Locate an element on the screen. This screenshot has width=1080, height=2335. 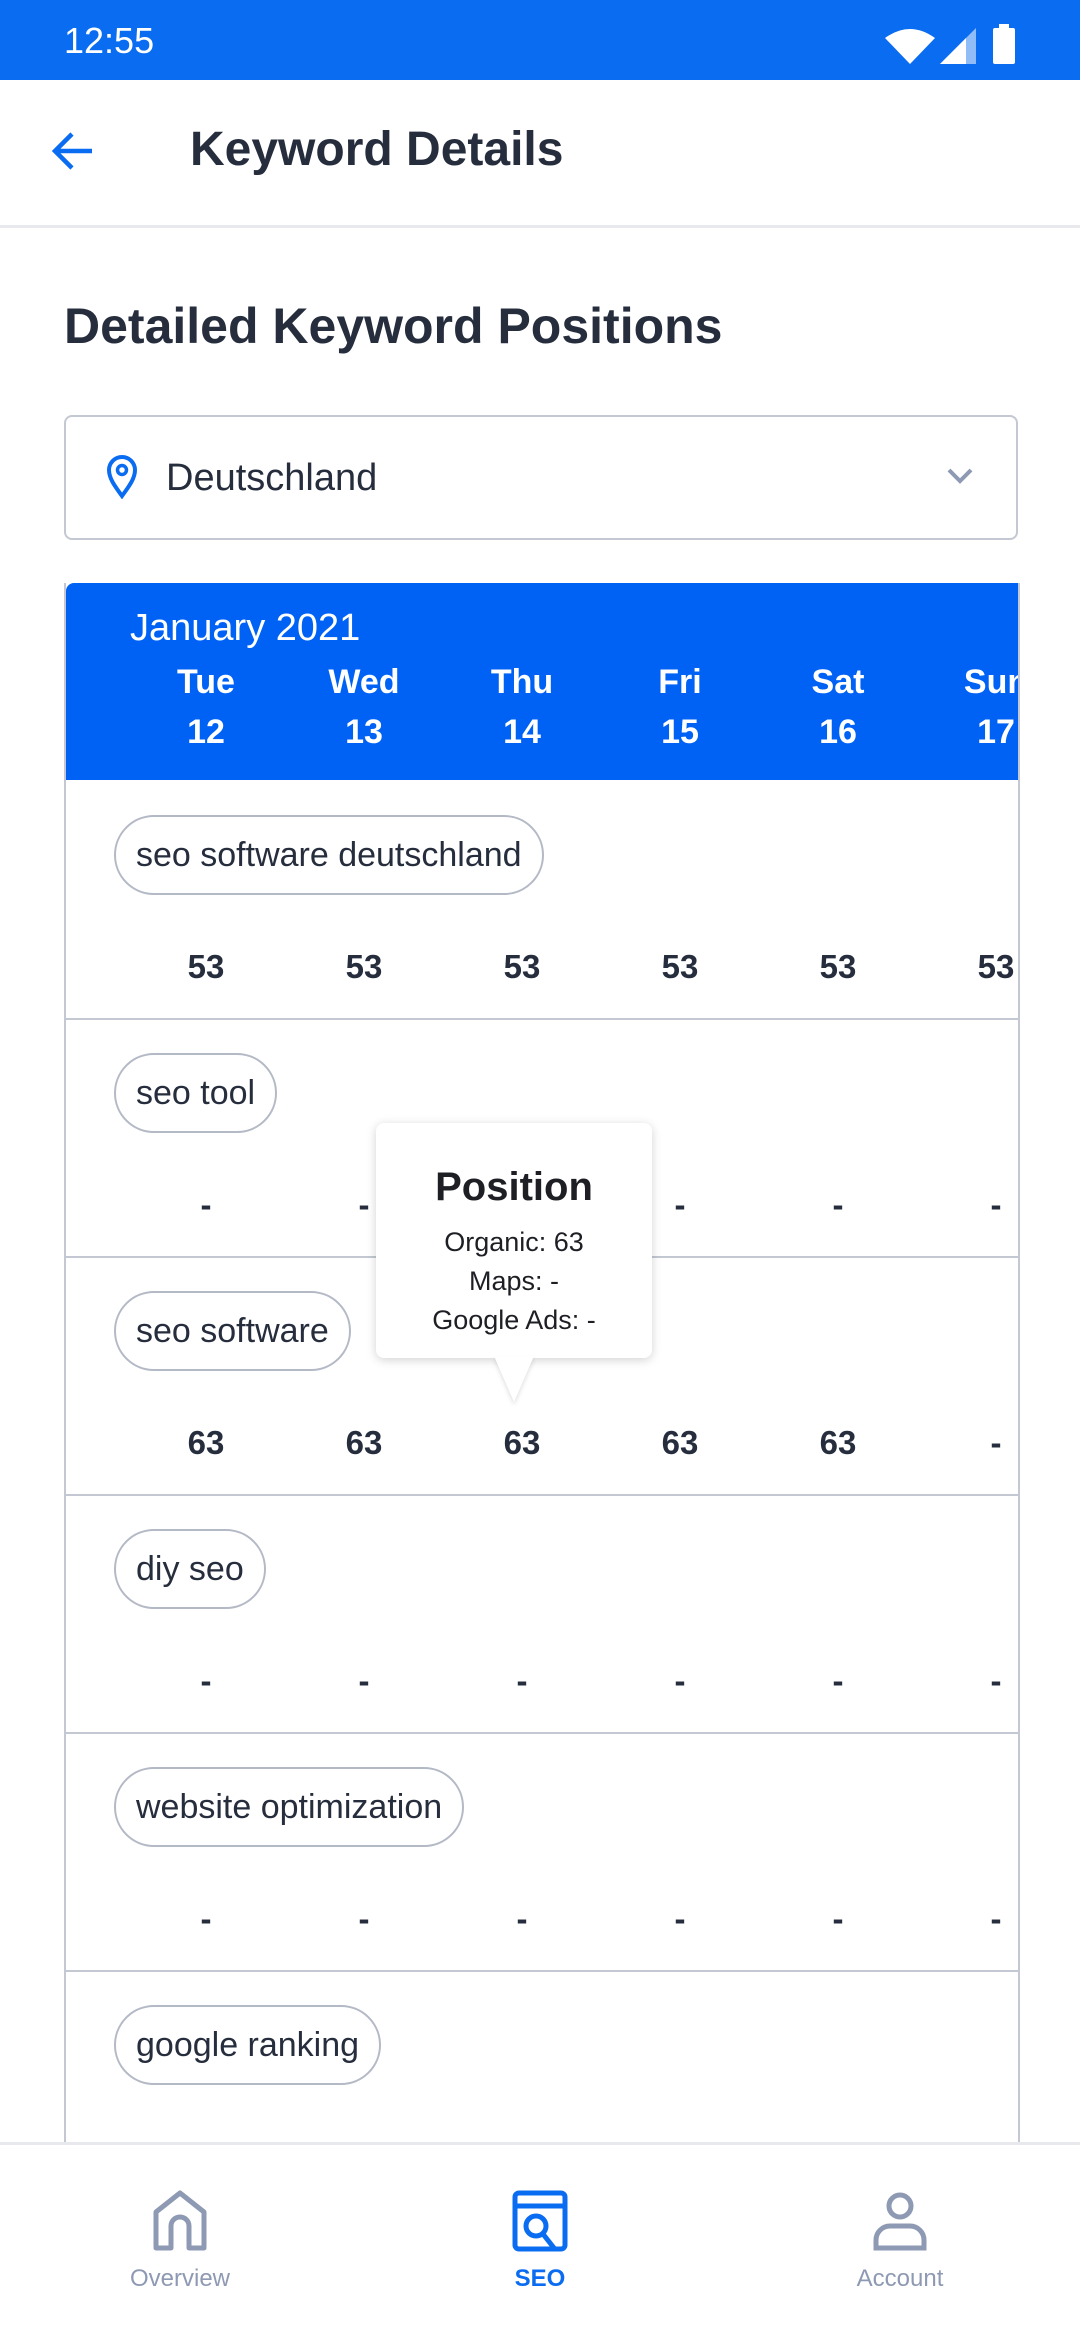
arrow-left-icon is located at coordinates (73, 151).